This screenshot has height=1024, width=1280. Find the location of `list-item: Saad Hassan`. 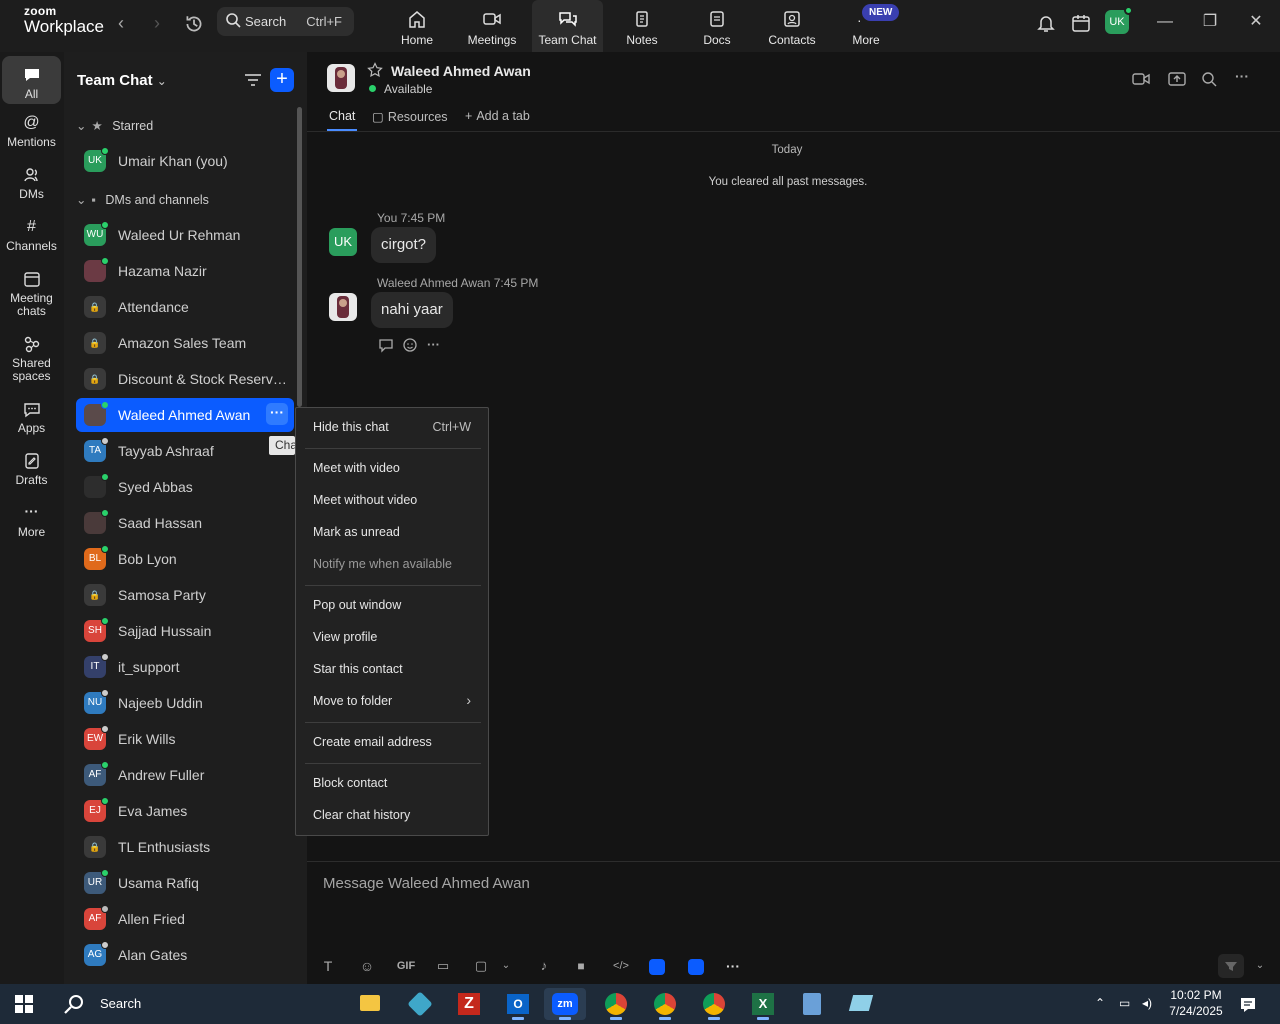

list-item: Saad Hassan is located at coordinates (185, 523).